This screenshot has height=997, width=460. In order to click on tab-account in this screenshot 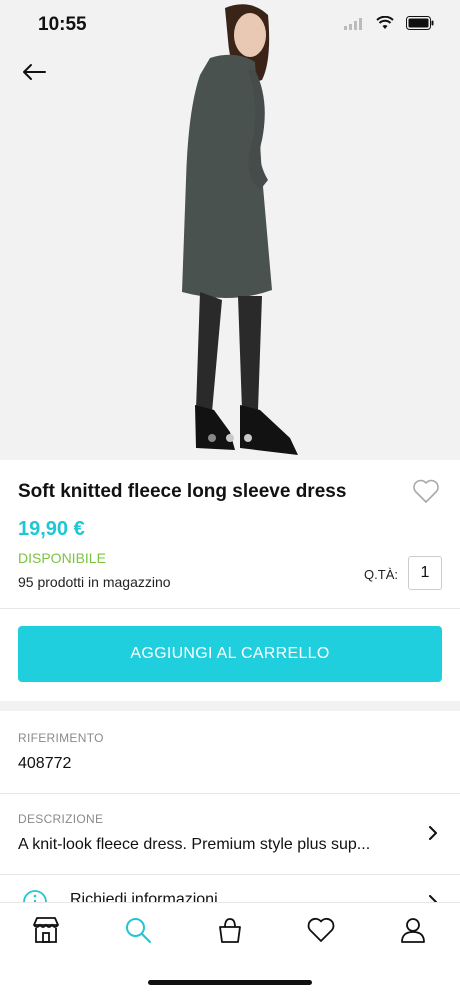, I will do `click(413, 932)`.